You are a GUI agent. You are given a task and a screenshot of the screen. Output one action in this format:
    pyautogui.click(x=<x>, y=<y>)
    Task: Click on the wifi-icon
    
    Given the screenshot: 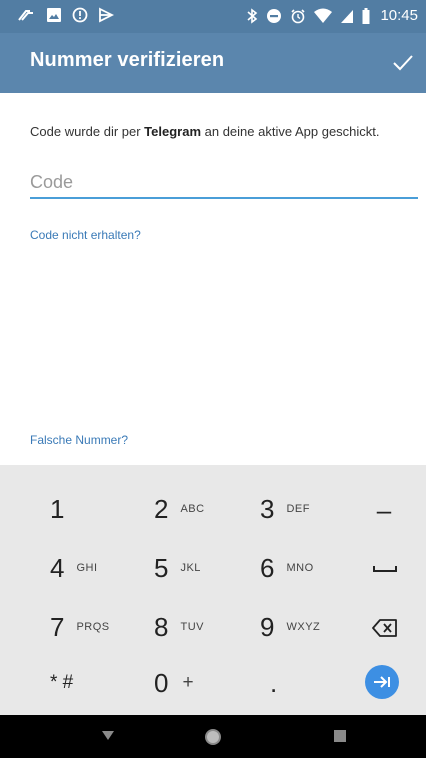 What is the action you would take?
    pyautogui.click(x=323, y=16)
    